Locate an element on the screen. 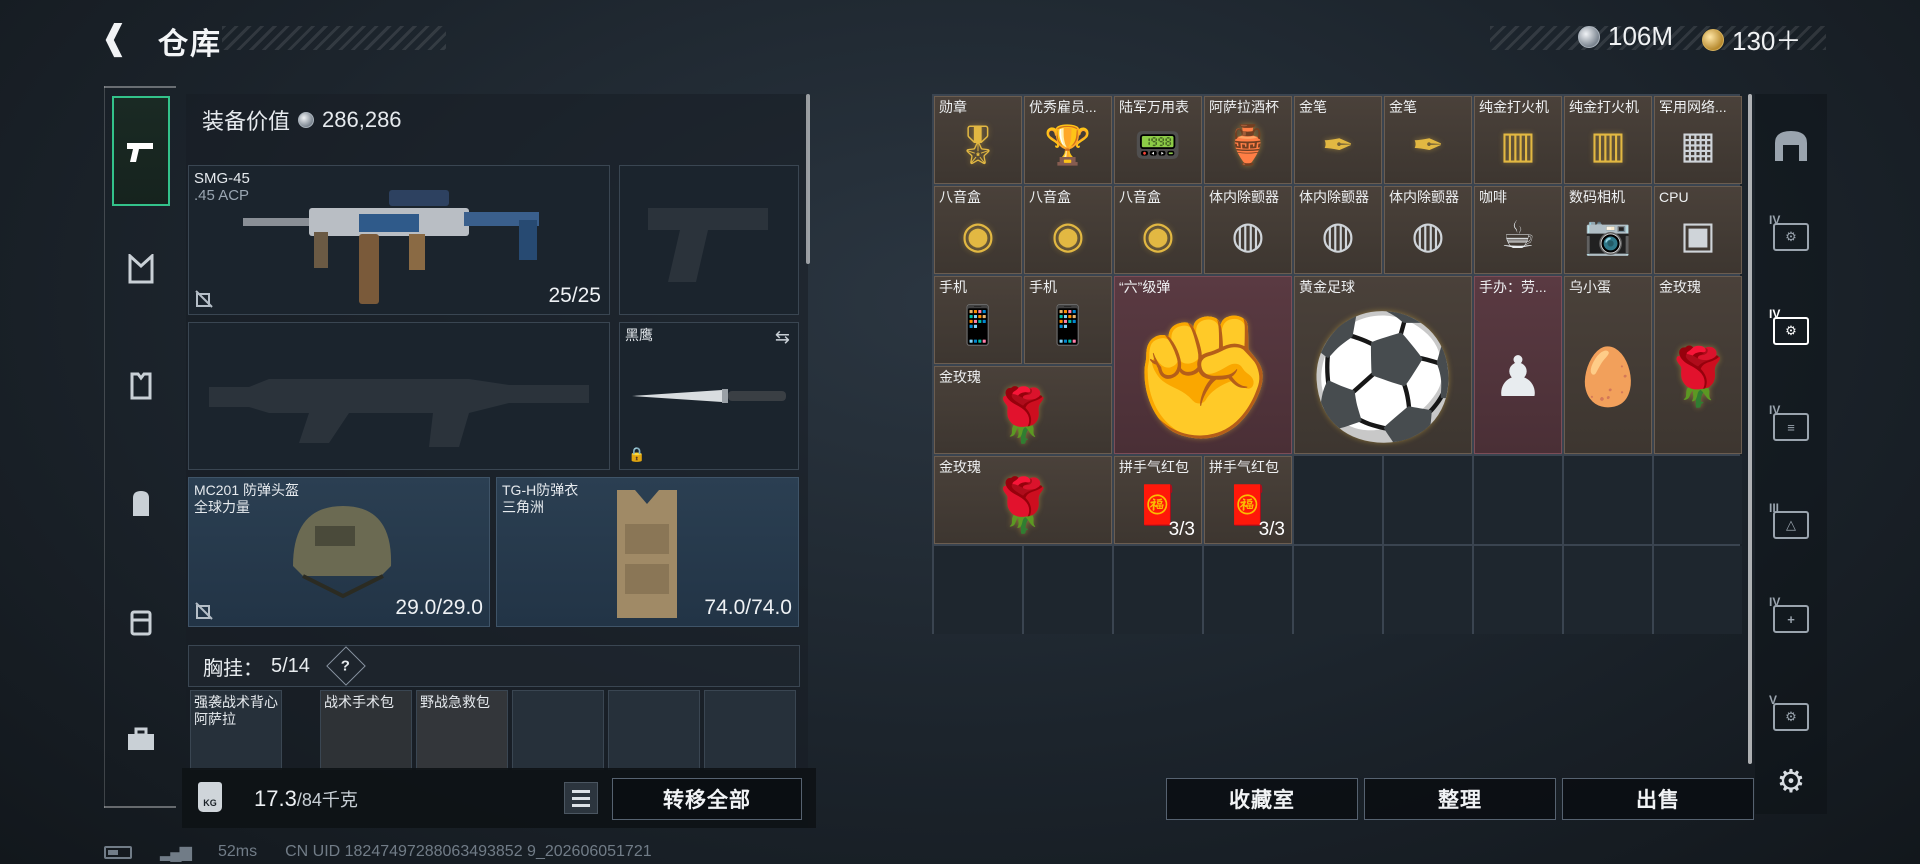 This screenshot has width=1920, height=864. helmet-slot: MC201 防弹头盔 全球力量 29.0/29.0 is located at coordinates (339, 552).